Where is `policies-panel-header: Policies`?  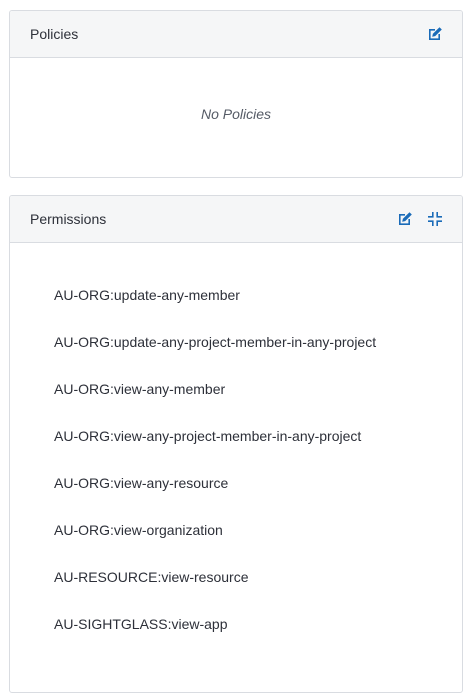
policies-panel-header: Policies is located at coordinates (236, 34).